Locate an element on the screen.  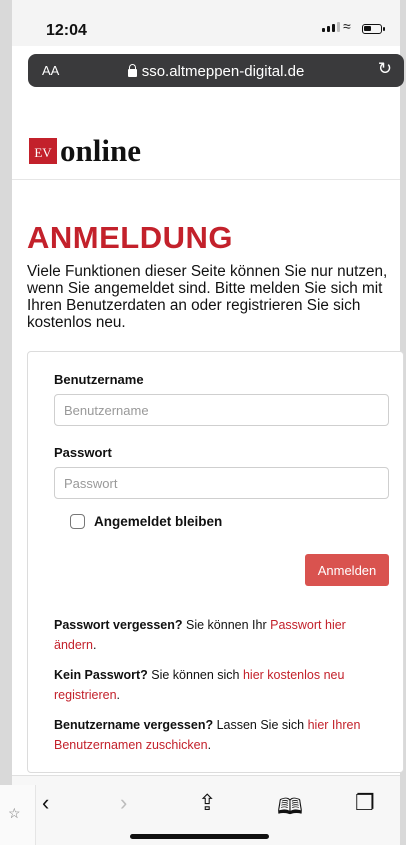
wifi-icon: ≈ is located at coordinates (347, 26).